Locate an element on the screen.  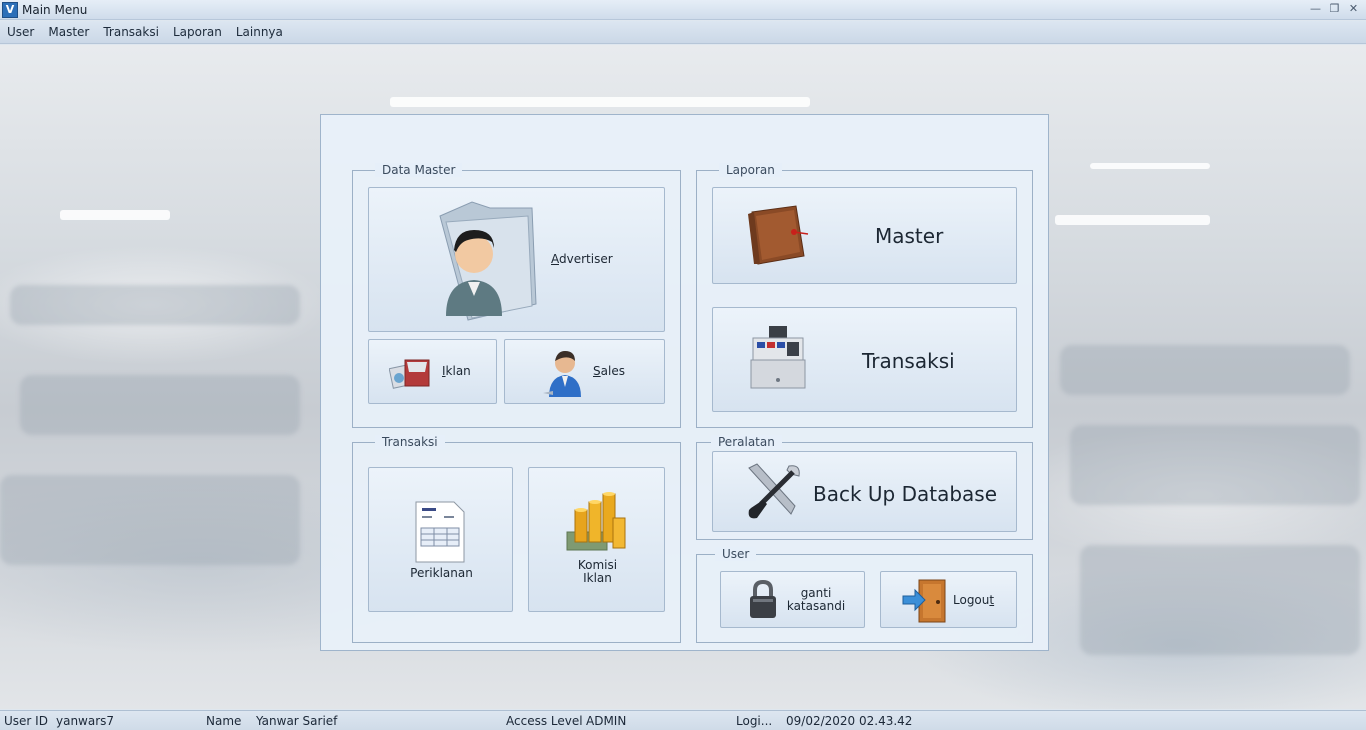
advertiser-button: Advertiser is located at coordinates (516, 259).